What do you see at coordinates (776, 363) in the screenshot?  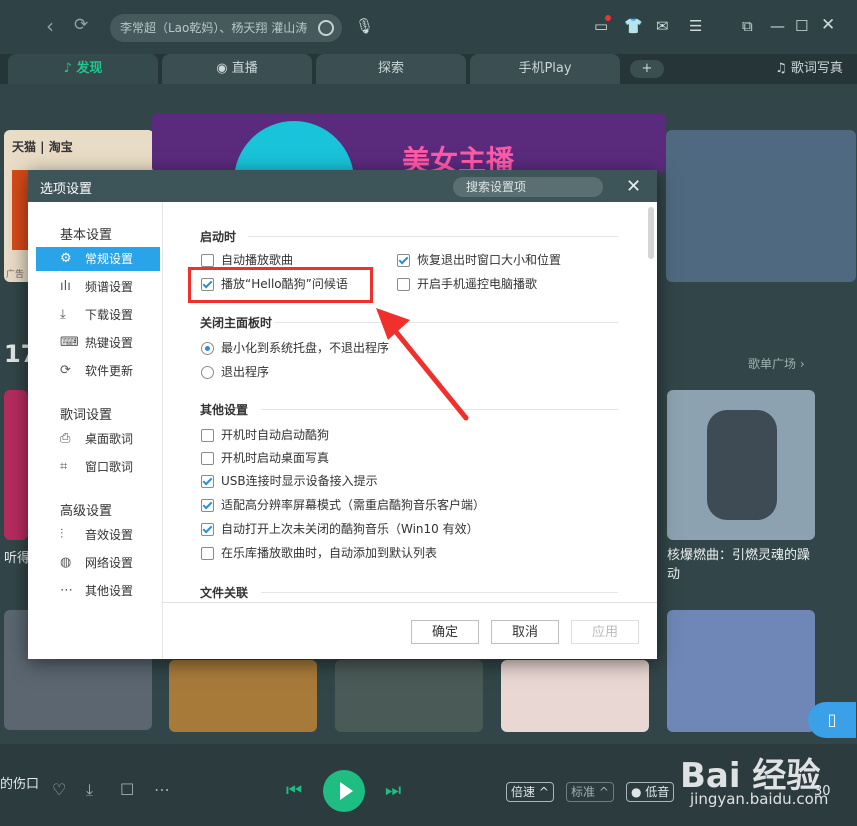 I see `playlist-square-link: 歌单广场 ›` at bounding box center [776, 363].